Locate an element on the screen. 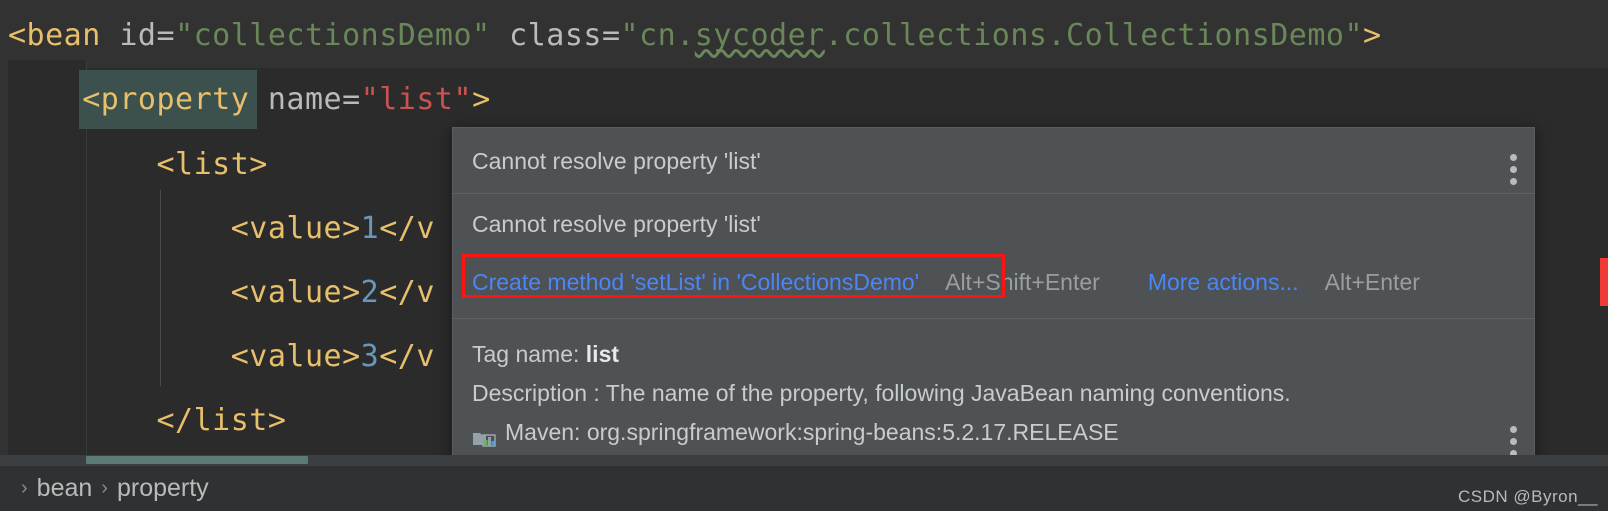 This screenshot has height=511, width=1608. doc-tag-name-label: Tag name: is located at coordinates (526, 354).